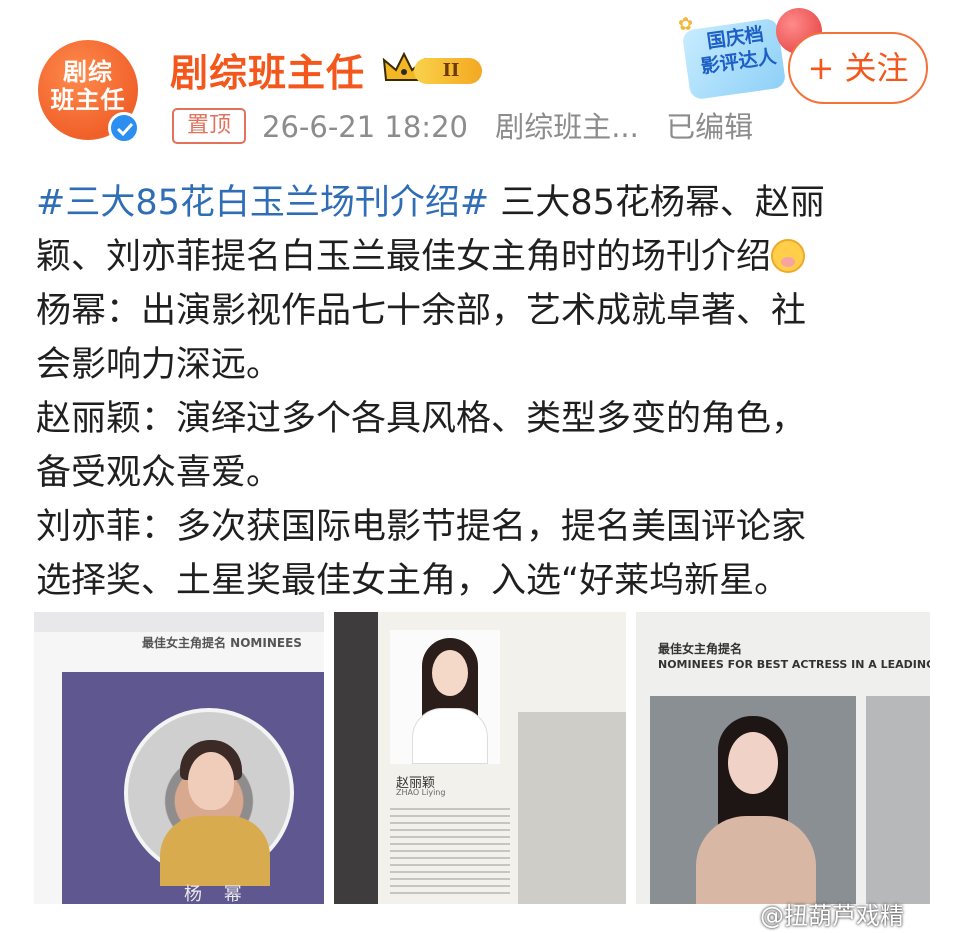 Image resolution: width=960 pixels, height=933 pixels. What do you see at coordinates (788, 256) in the screenshot?
I see `pray-emoji-icon` at bounding box center [788, 256].